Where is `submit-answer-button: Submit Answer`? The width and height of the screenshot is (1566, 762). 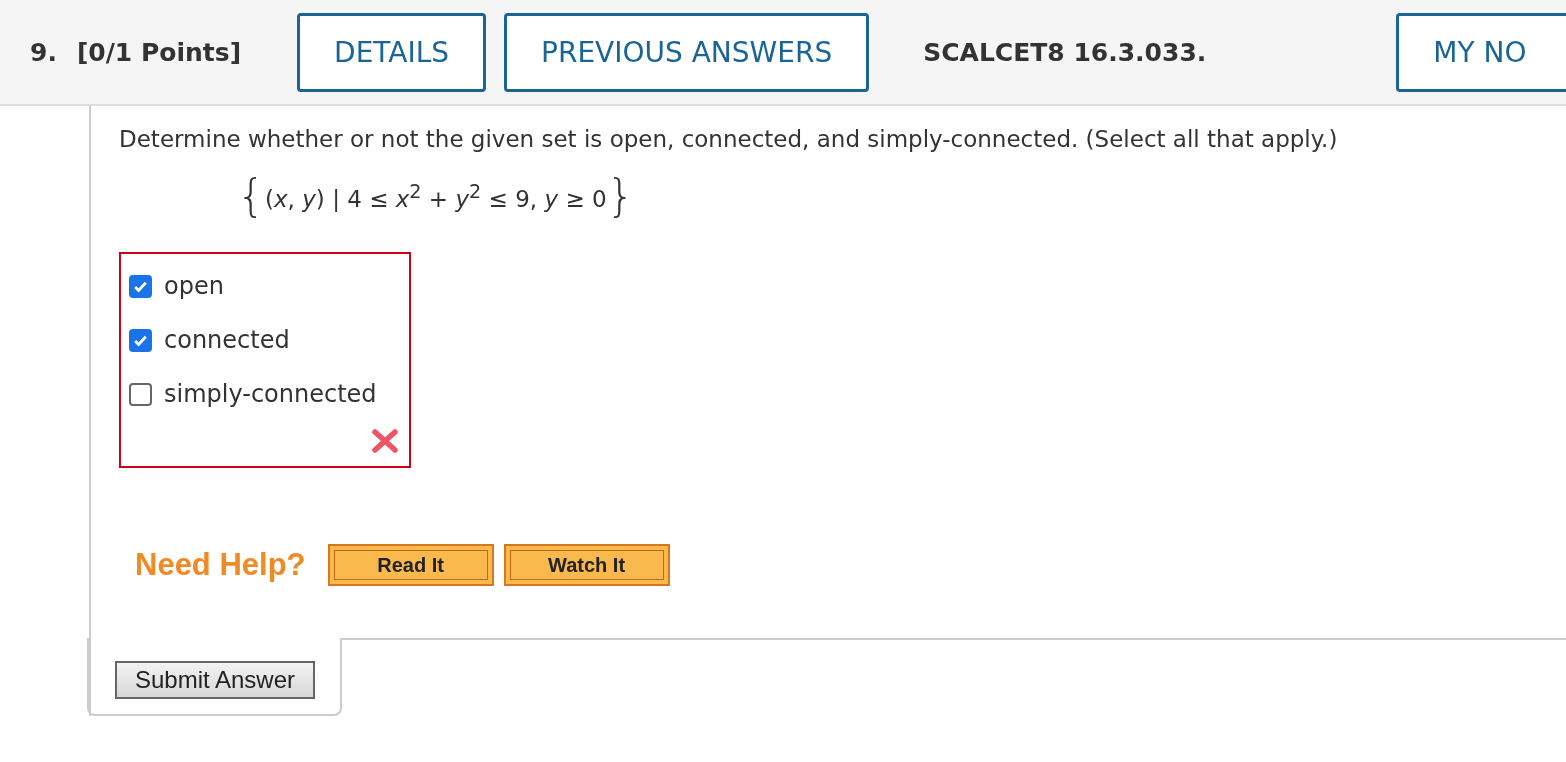
submit-answer-button: Submit Answer is located at coordinates (215, 680).